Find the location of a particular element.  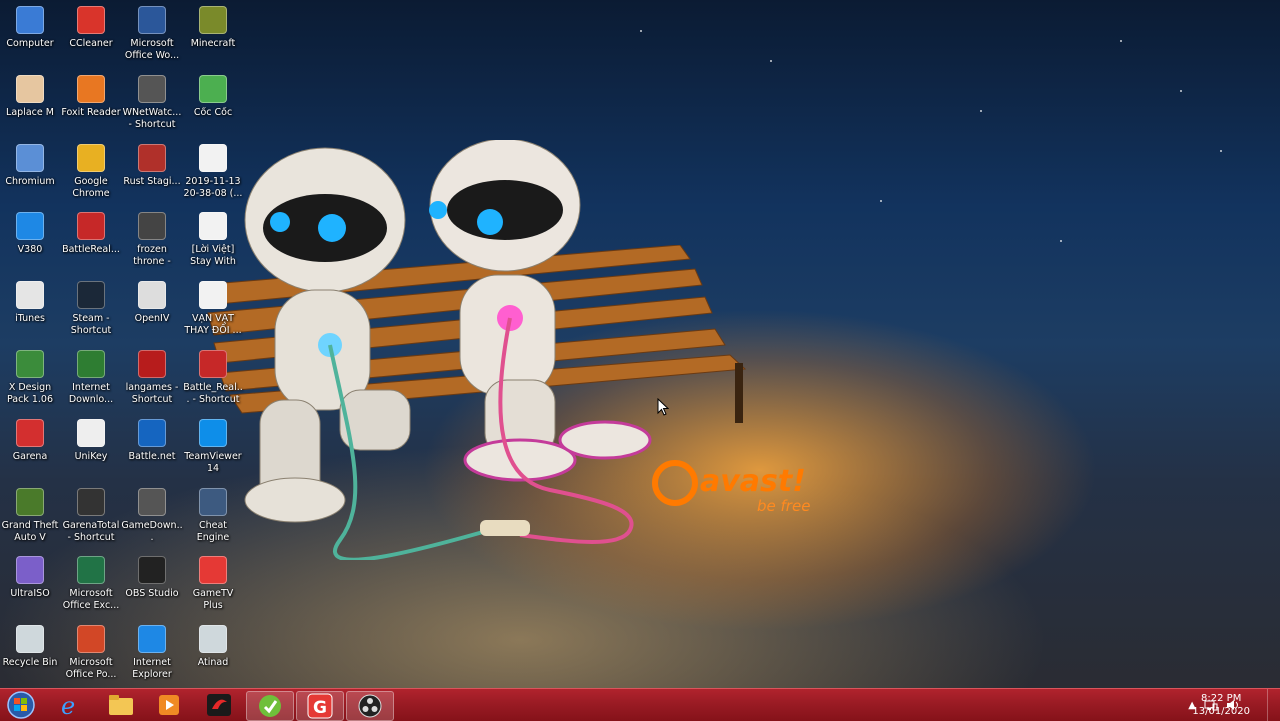

obs-icon is located at coordinates (152, 570).